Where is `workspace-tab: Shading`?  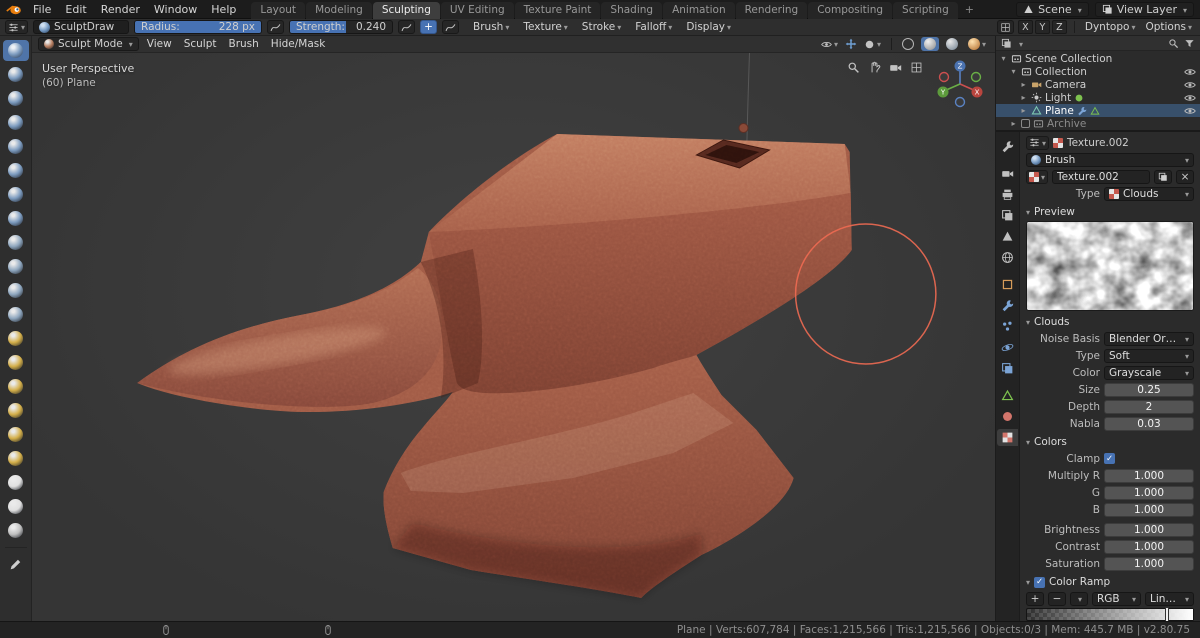 workspace-tab: Shading is located at coordinates (632, 10).